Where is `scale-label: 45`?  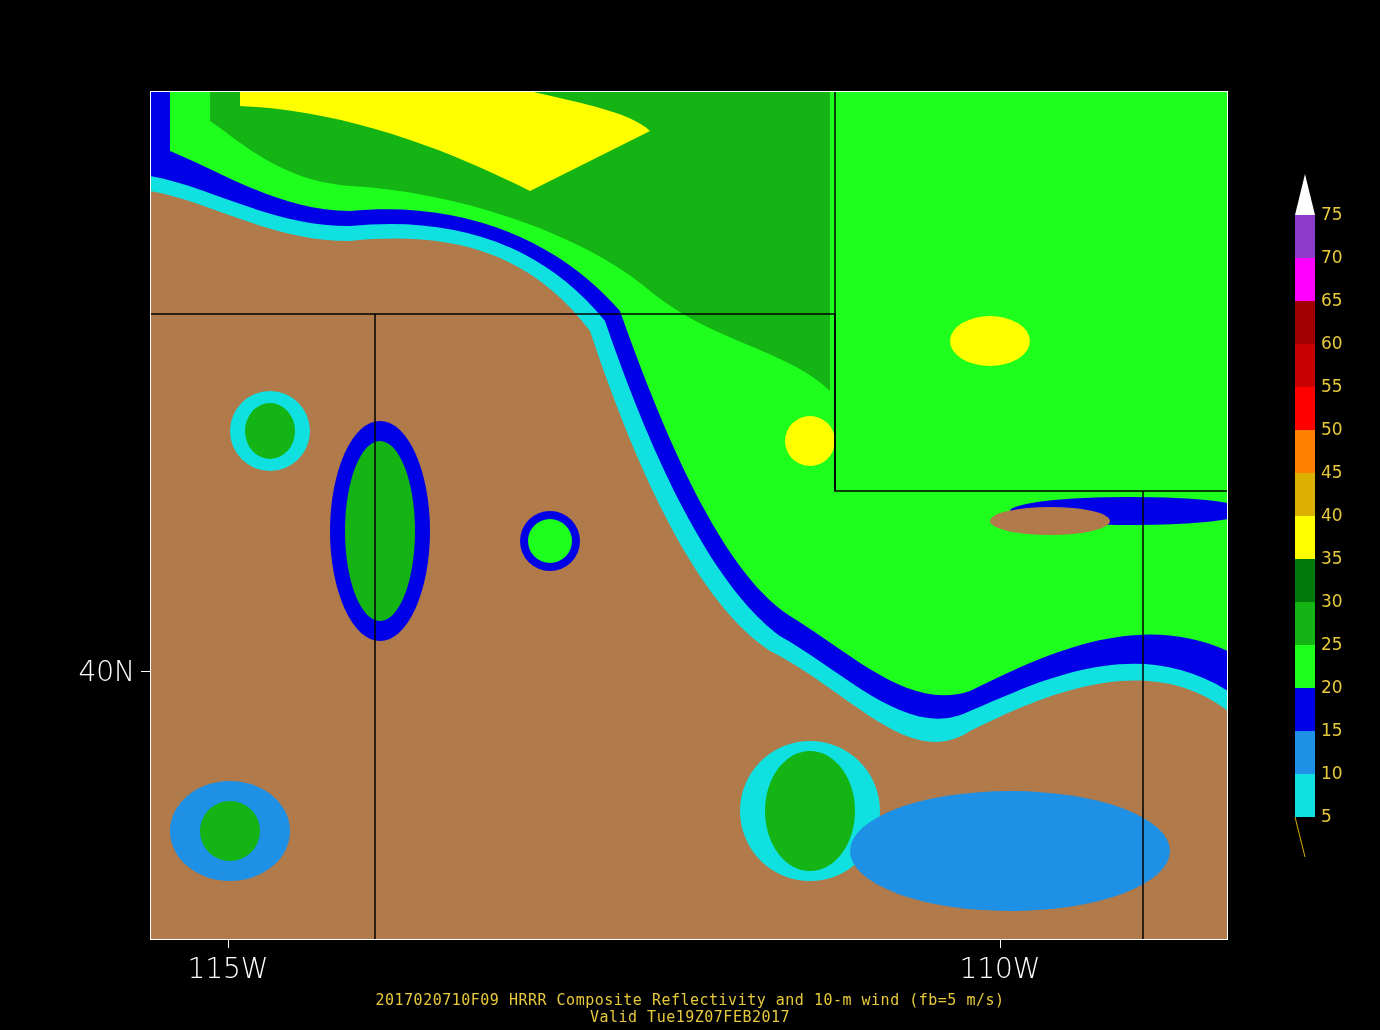
scale-label: 45 is located at coordinates (1332, 472).